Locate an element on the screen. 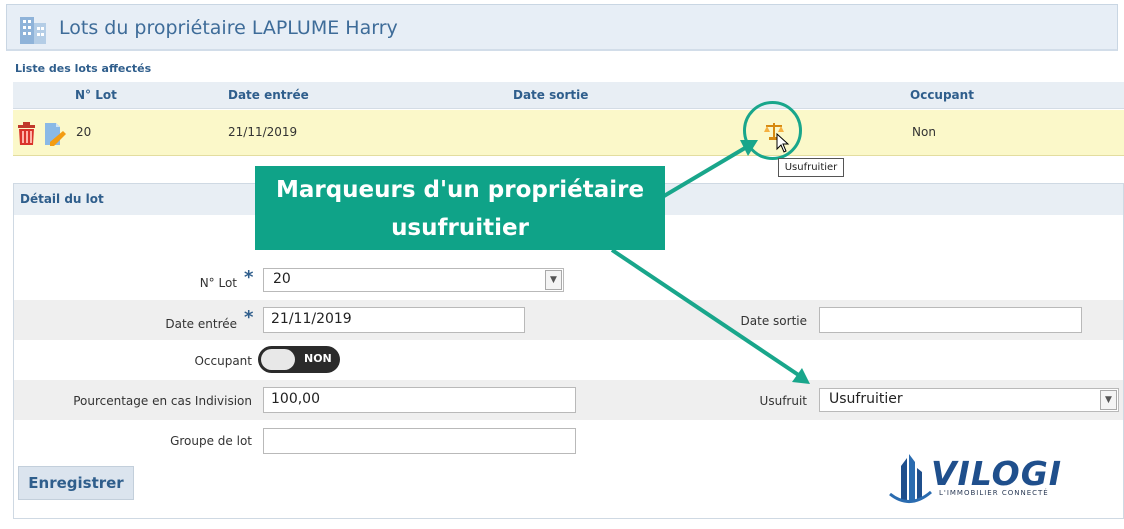 Image resolution: width=1124 pixels, height=529 pixels. annotation-callout: Marqueurs d'un propriétaire usufruitier is located at coordinates (460, 208).